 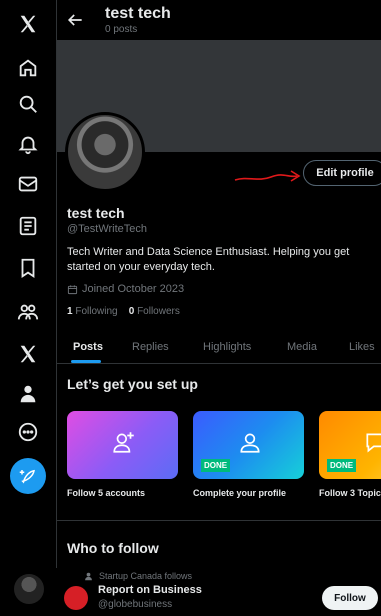 I want to click on x-logo-icon, so click(x=28, y=24).